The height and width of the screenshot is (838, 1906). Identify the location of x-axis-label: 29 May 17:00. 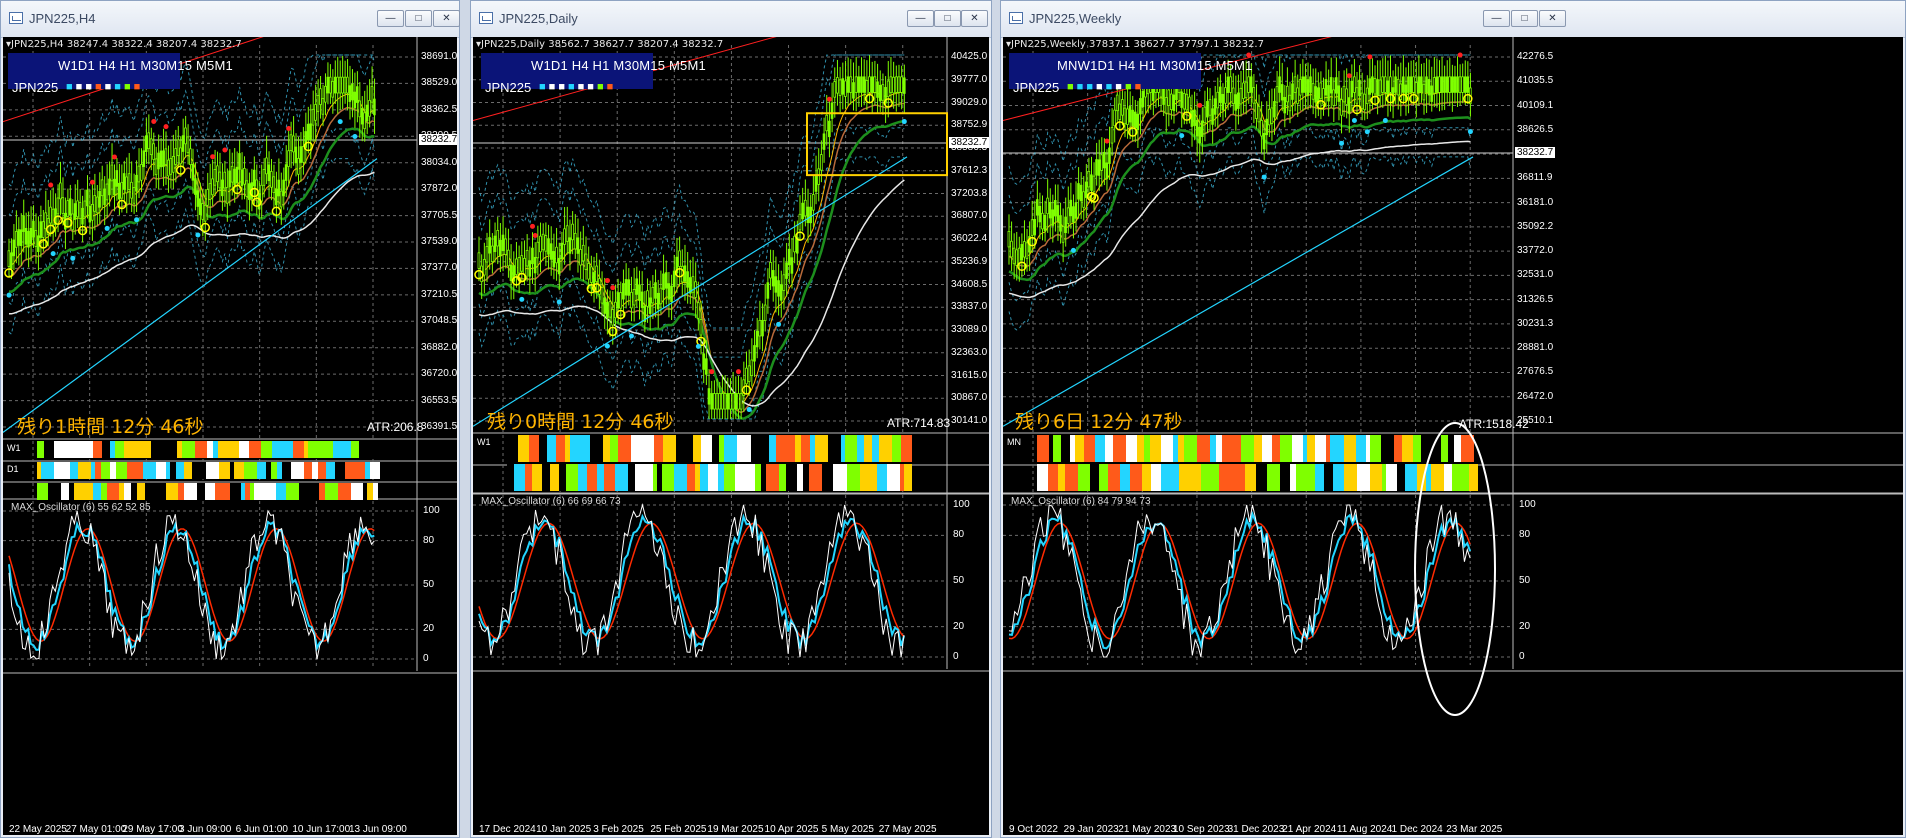
(152, 829).